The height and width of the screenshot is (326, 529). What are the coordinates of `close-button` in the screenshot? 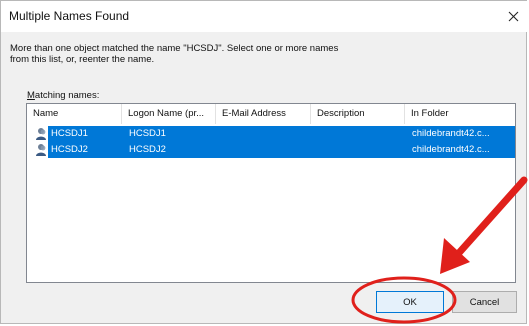 It's located at (513, 16).